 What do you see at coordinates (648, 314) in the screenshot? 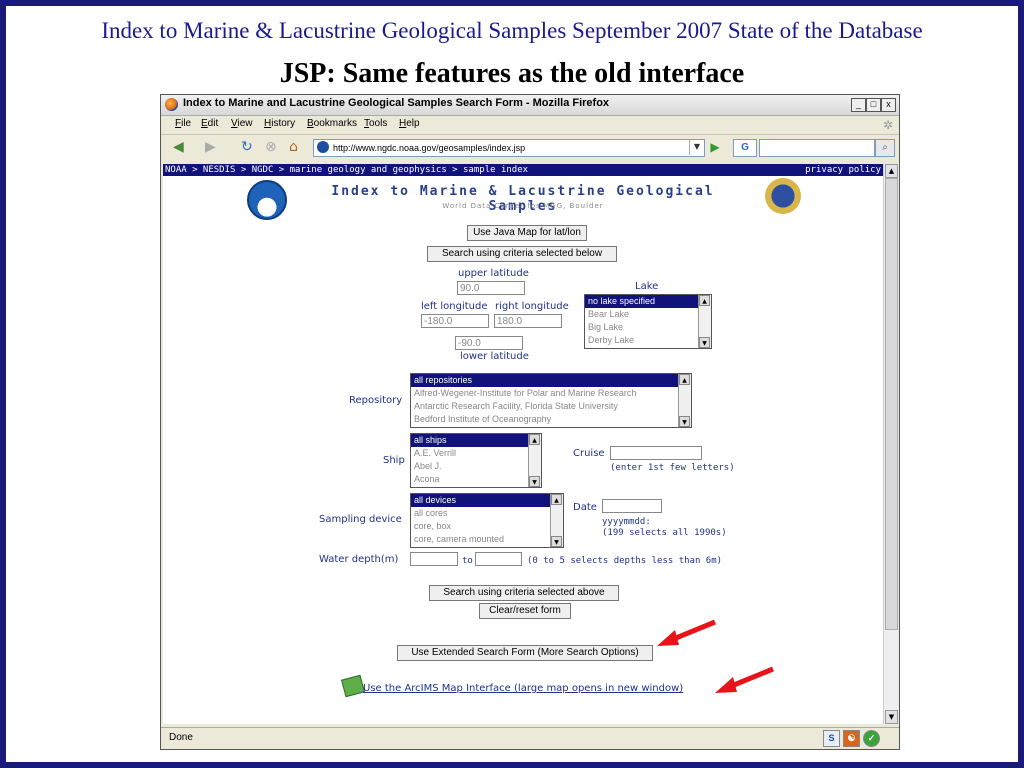
I see `list-item: Bear Lake` at bounding box center [648, 314].